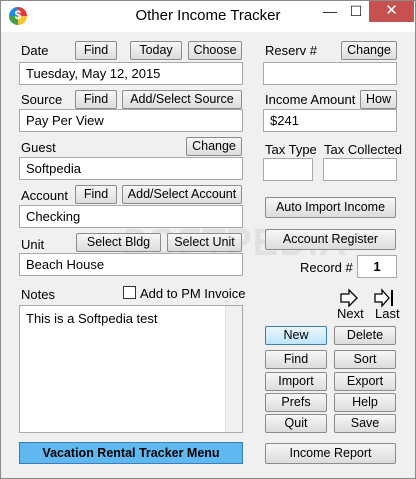 The image size is (416, 479). Describe the element at coordinates (33, 244) in the screenshot. I see `unit-label: Unit` at that location.